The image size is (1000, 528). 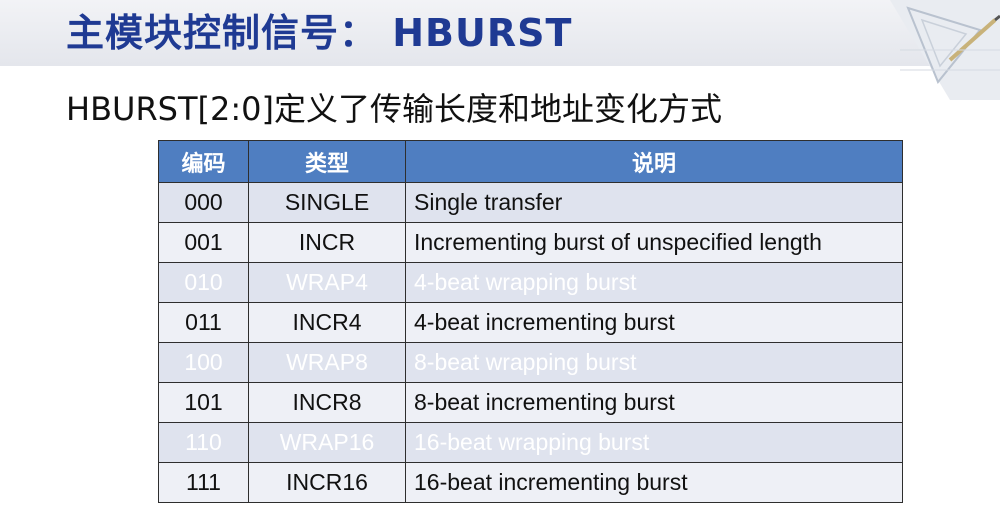 I want to click on header-description: 说明, so click(x=654, y=161).